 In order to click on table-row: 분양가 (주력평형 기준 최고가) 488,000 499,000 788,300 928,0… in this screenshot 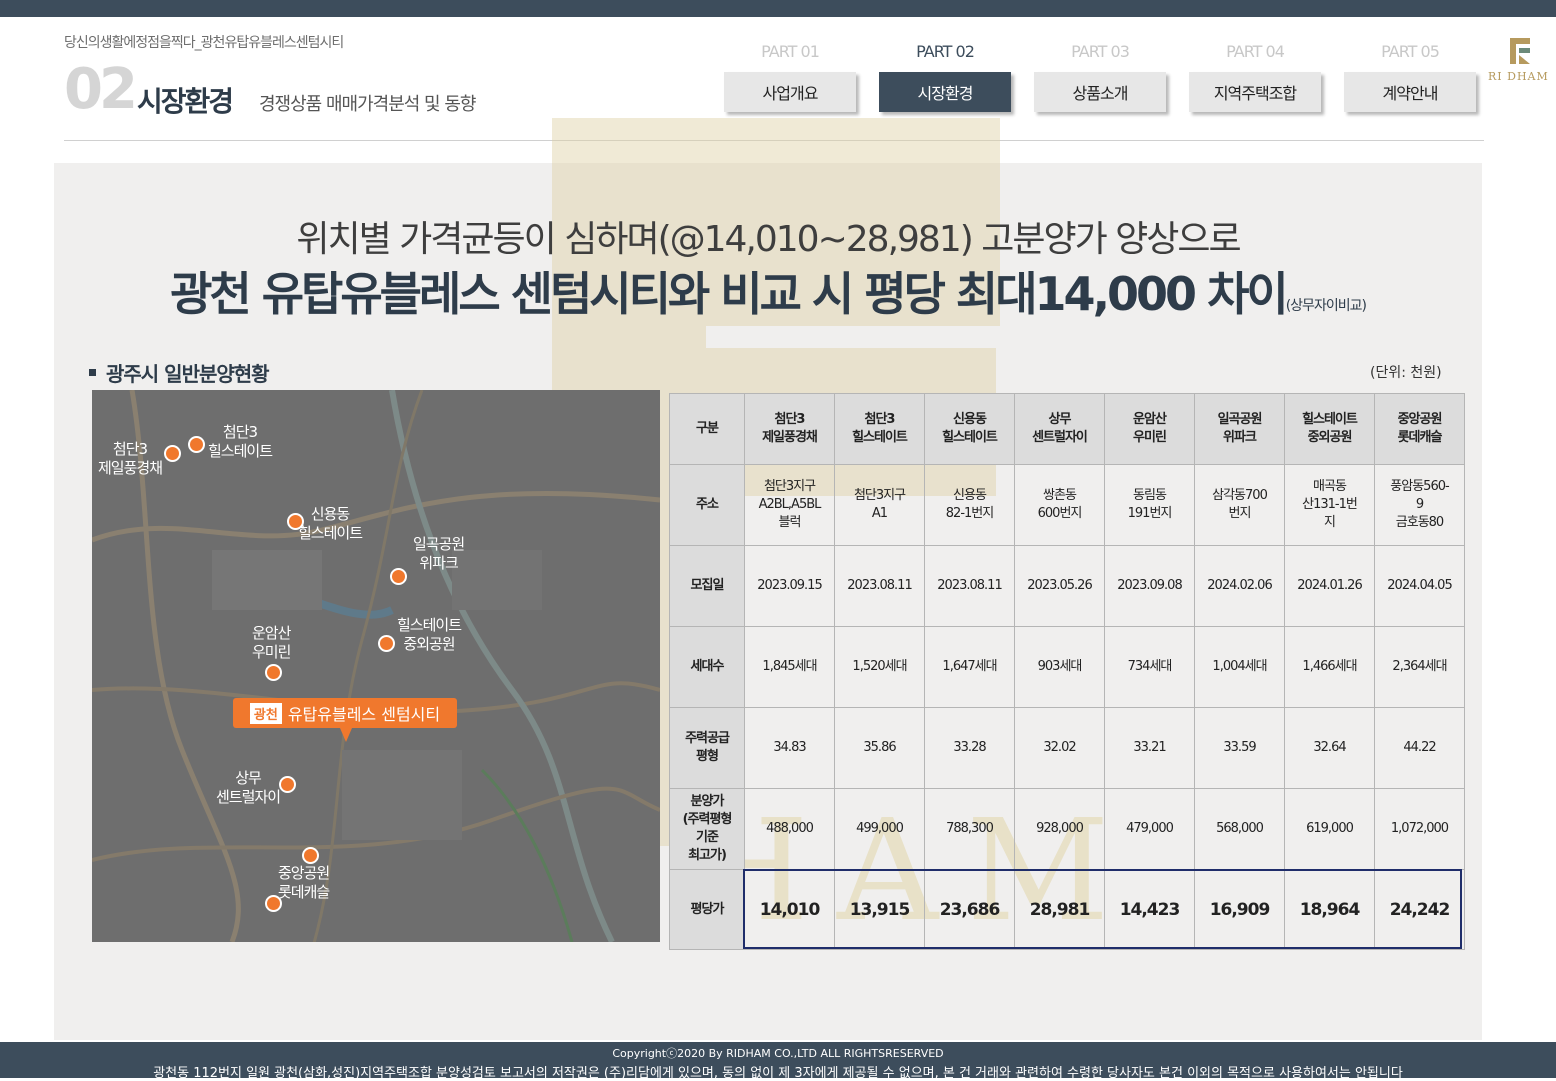, I will do `click(1067, 829)`.